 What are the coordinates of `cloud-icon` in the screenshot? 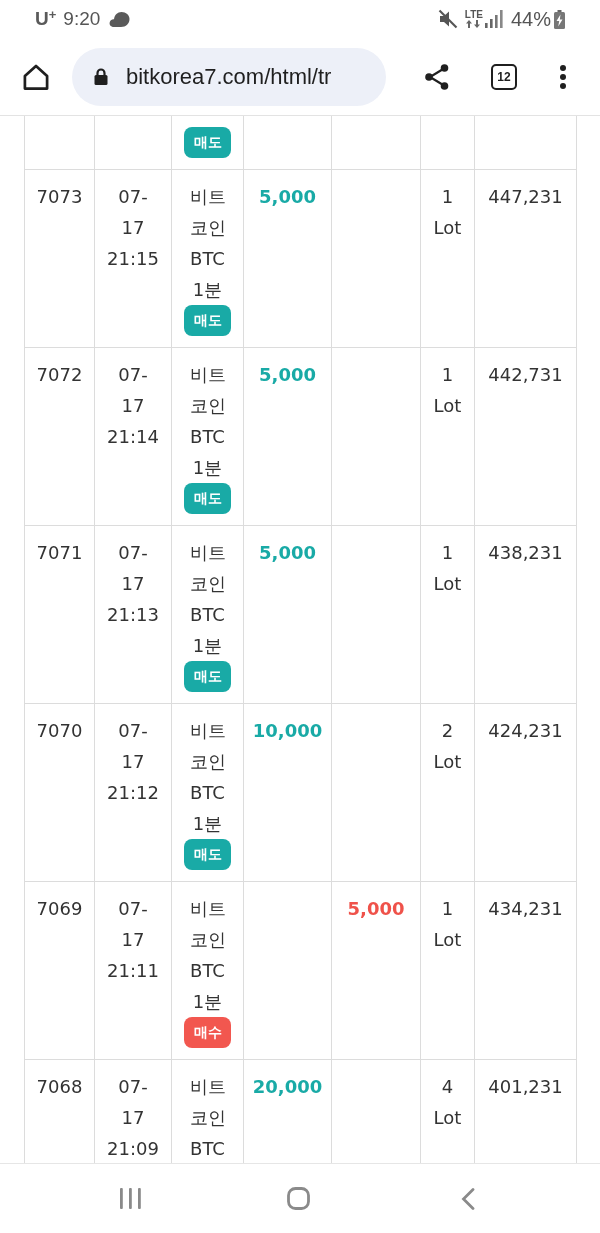 It's located at (120, 19).